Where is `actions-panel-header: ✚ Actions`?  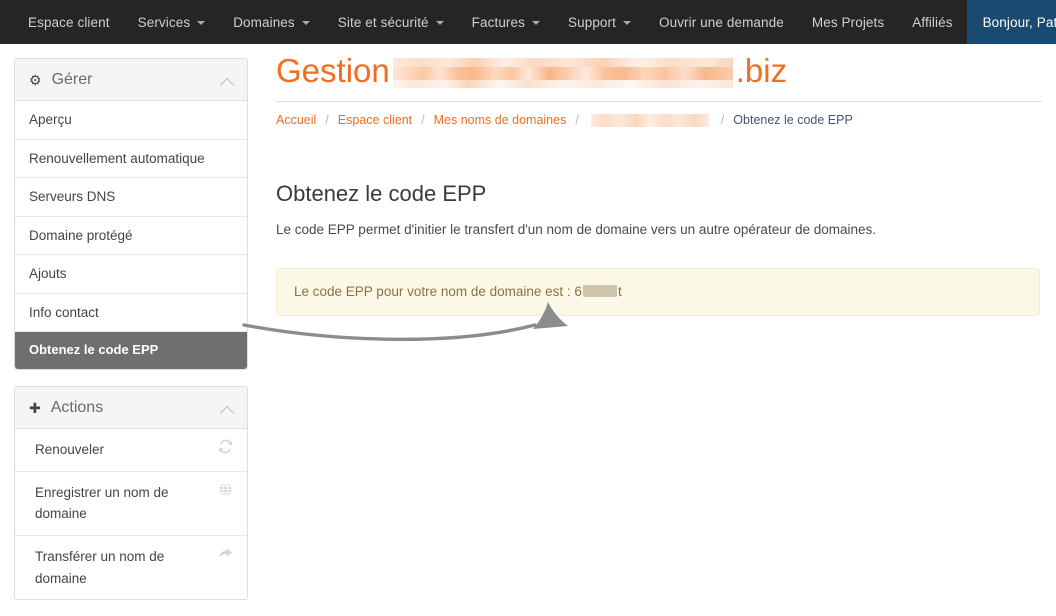
actions-panel-header: ✚ Actions is located at coordinates (131, 408).